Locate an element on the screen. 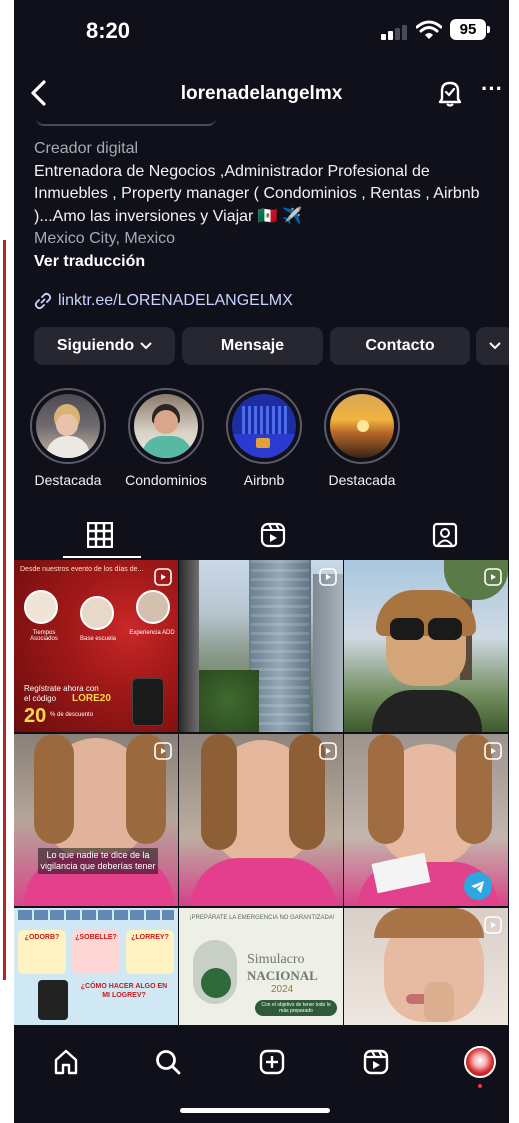  highlight-destacada-2: Destacada is located at coordinates (362, 438).